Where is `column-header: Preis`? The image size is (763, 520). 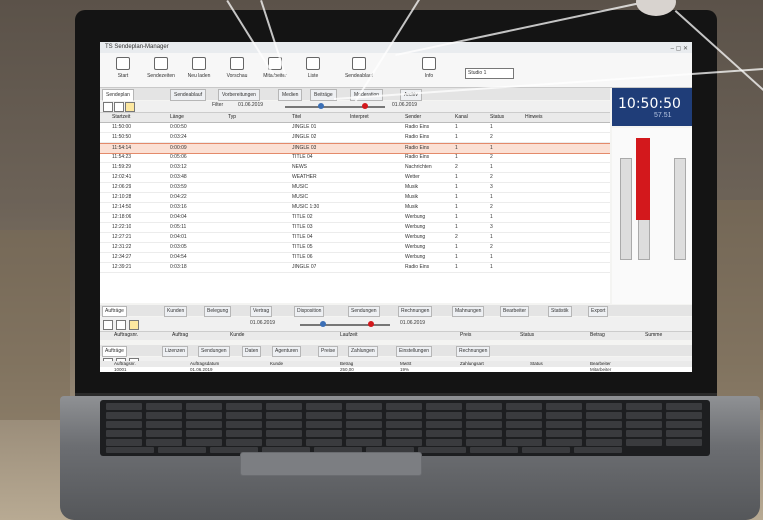 column-header: Preis is located at coordinates (465, 335).